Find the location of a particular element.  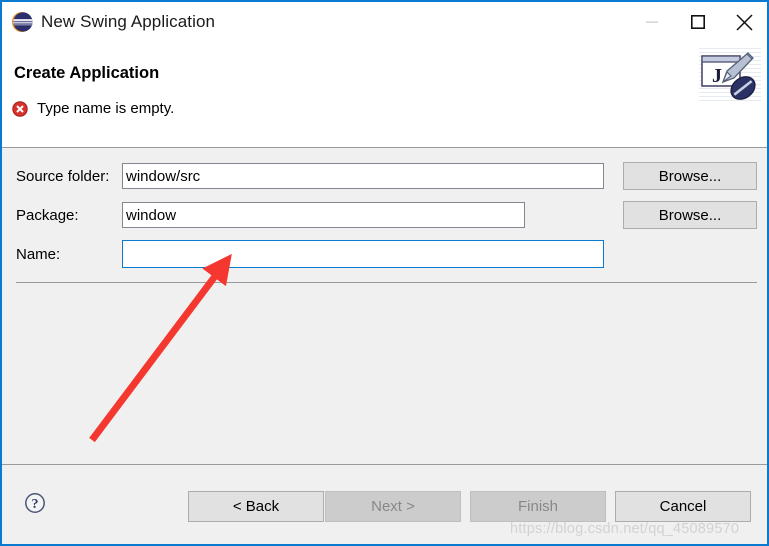

name-label: Name: is located at coordinates (38, 254).